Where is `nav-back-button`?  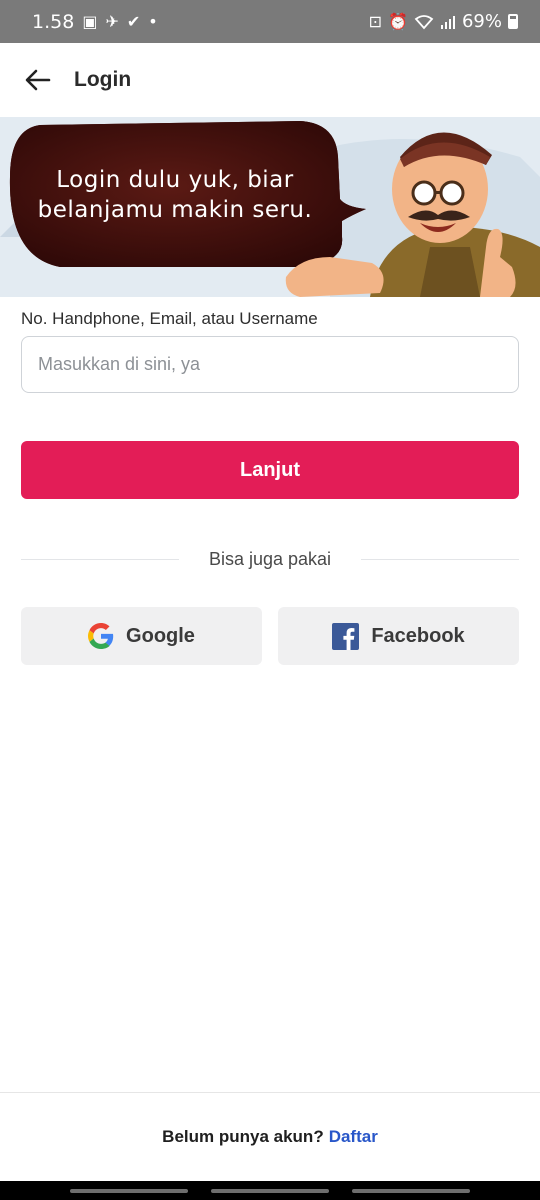
nav-back-button is located at coordinates (411, 1190).